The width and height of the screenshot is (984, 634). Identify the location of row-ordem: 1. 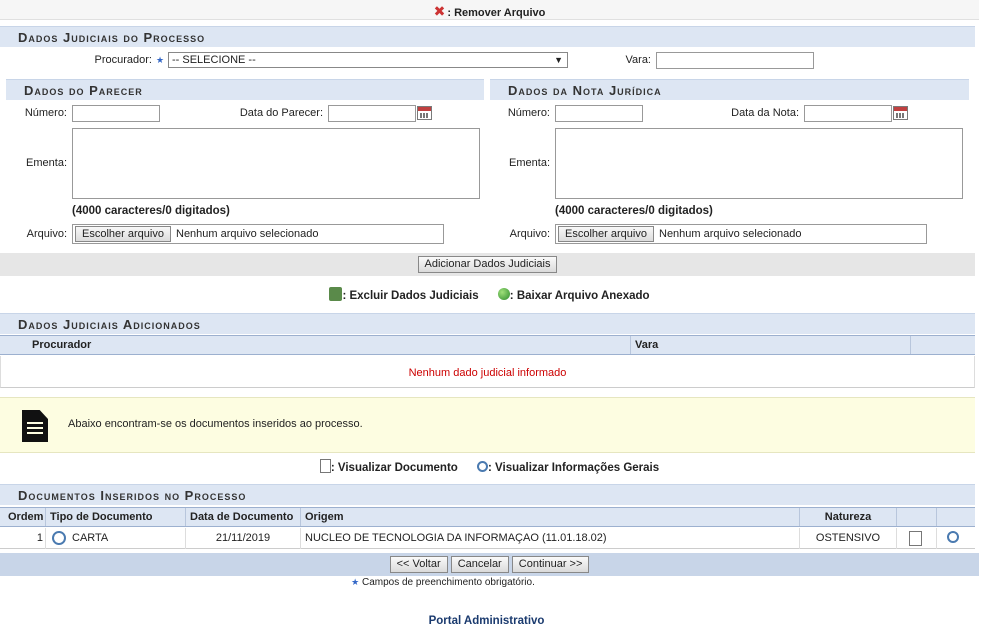
(39, 538).